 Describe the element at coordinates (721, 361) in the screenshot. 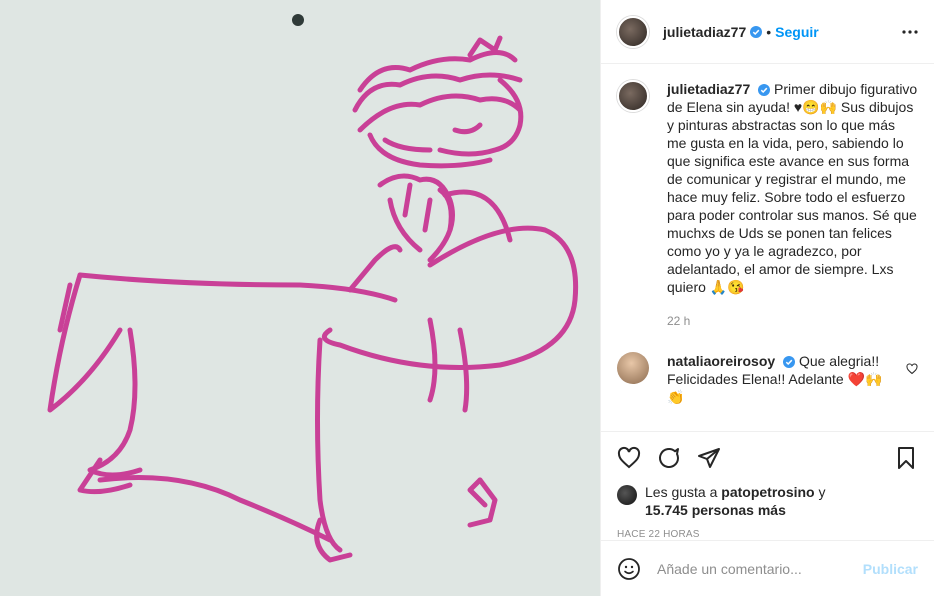

I see `commenter-username: nataliaoreirosoy` at that location.